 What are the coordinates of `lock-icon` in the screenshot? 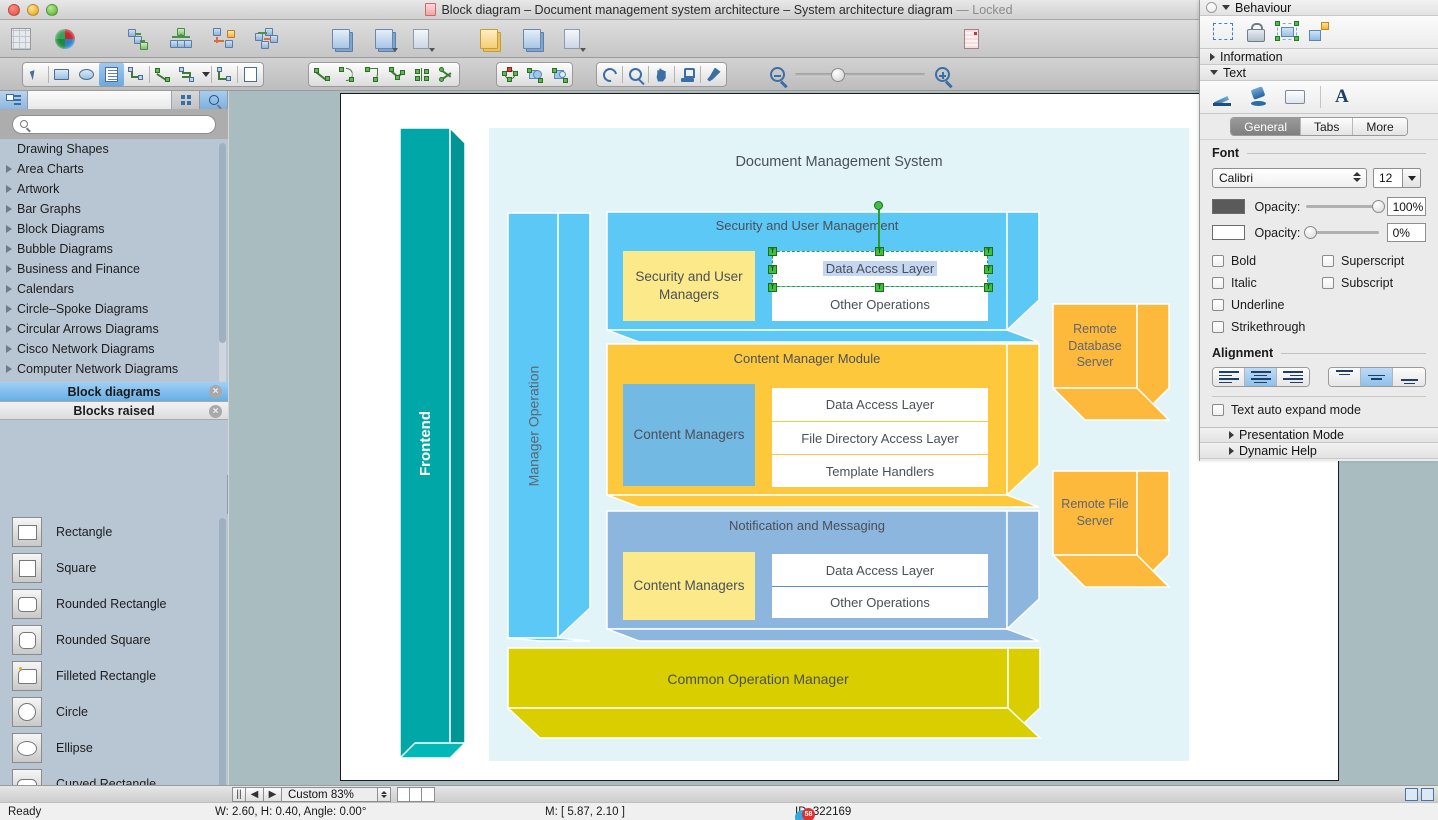 It's located at (1255, 32).